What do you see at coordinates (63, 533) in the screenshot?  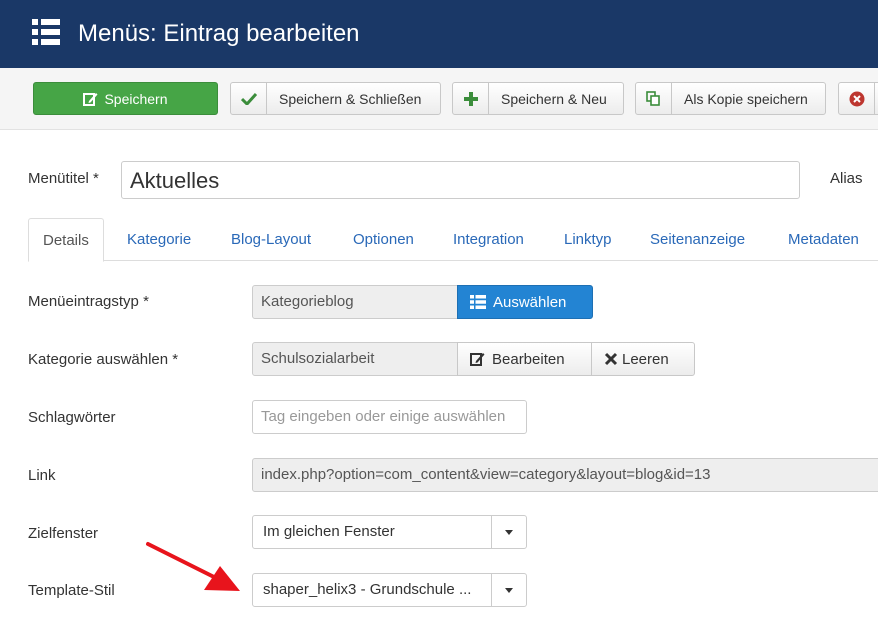 I see `target-window-label: Zielfenster` at bounding box center [63, 533].